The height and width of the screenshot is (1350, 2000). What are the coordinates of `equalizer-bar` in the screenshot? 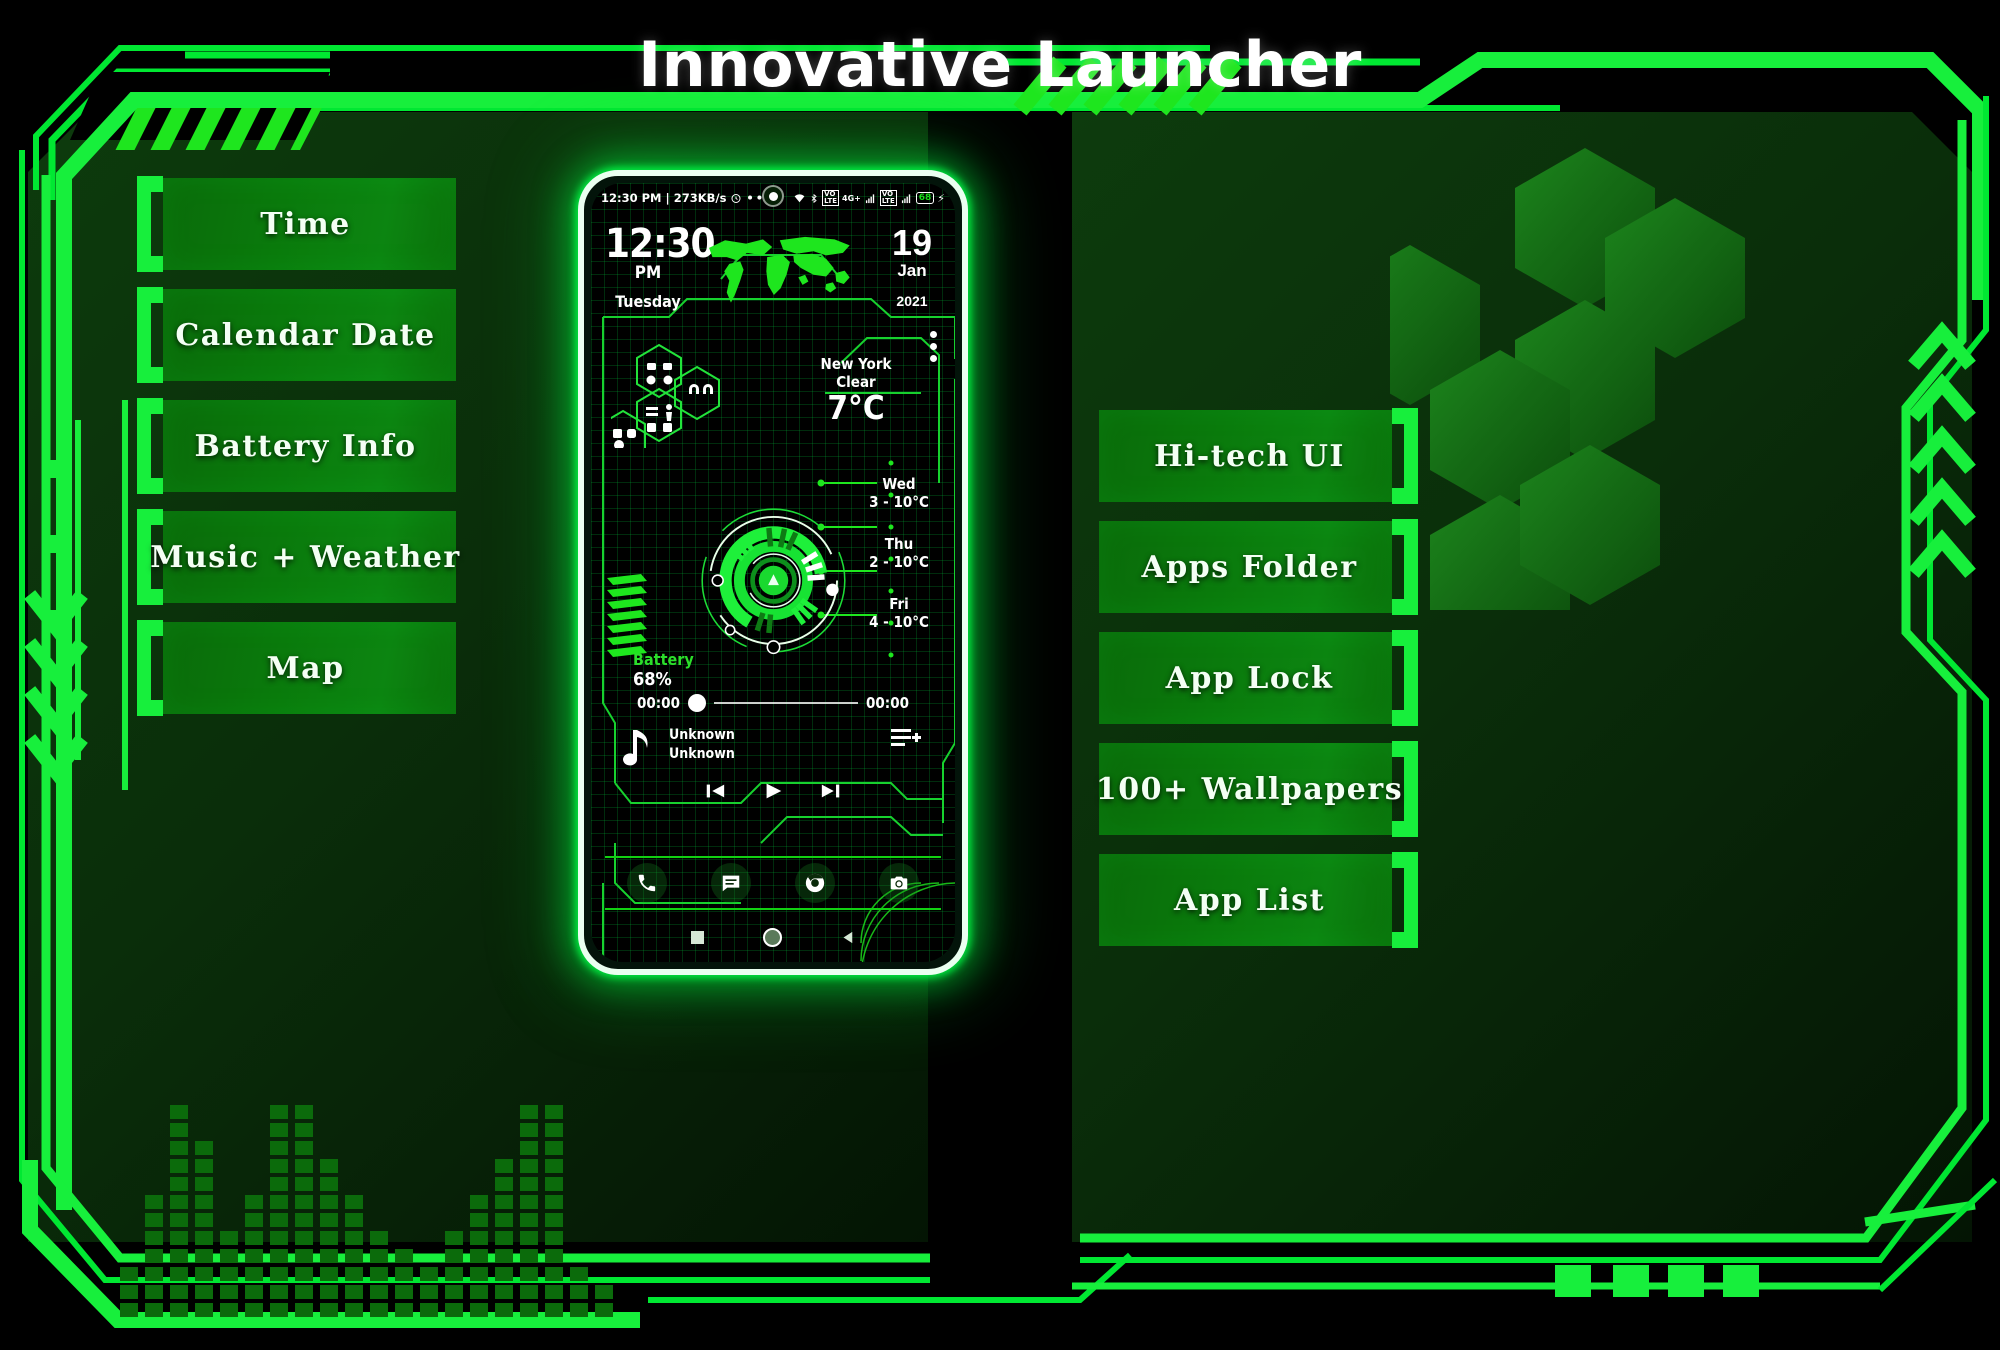 It's located at (154, 1256).